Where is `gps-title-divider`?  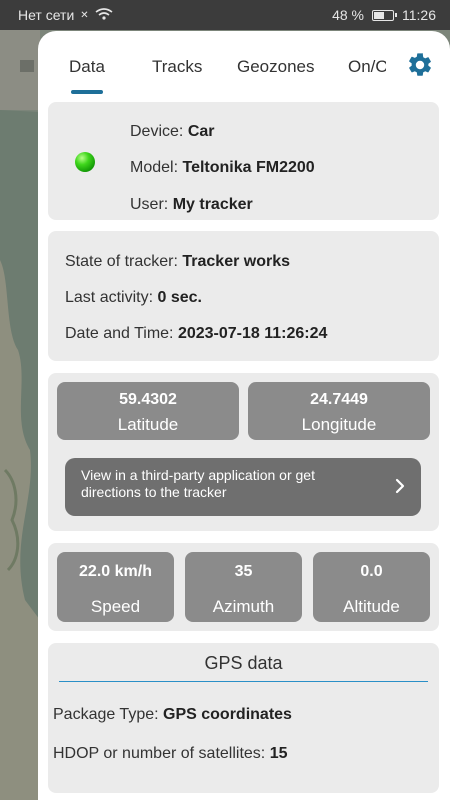 gps-title-divider is located at coordinates (243, 681).